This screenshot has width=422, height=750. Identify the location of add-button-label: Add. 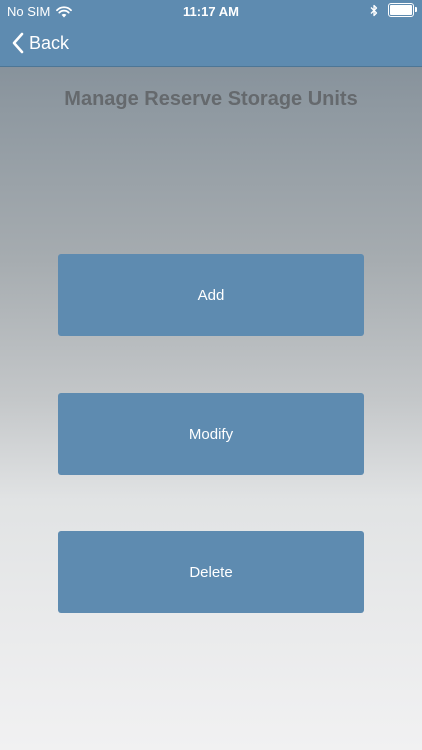
(211, 295).